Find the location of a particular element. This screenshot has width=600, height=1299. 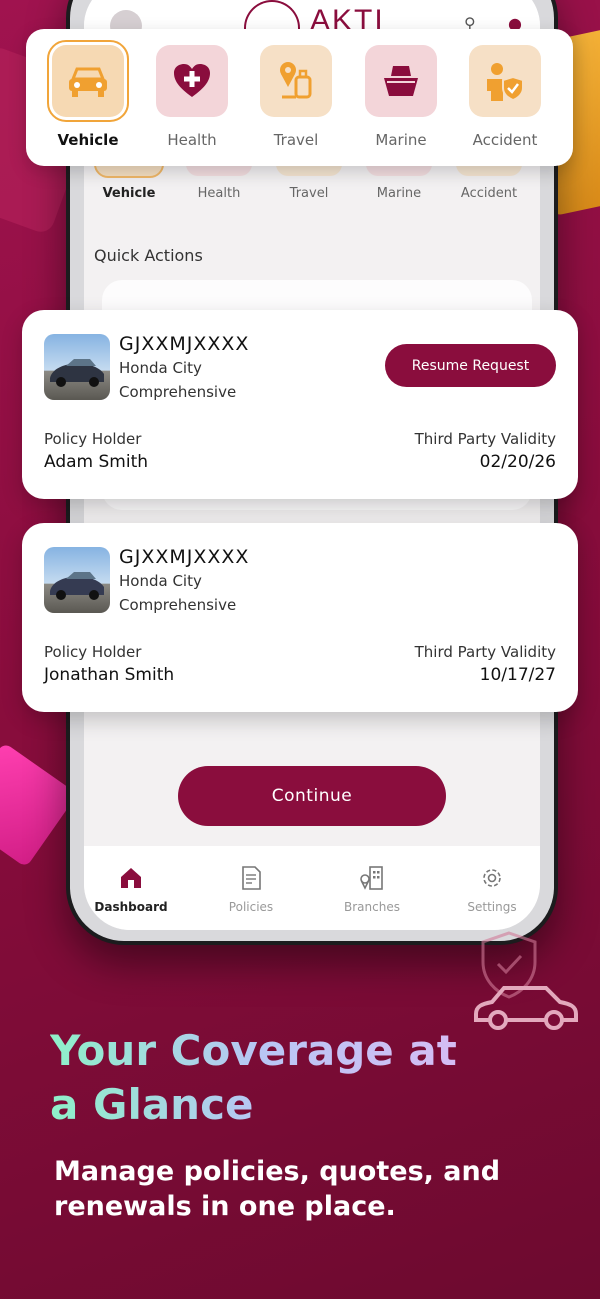

tab-label: Policies is located at coordinates (251, 907).